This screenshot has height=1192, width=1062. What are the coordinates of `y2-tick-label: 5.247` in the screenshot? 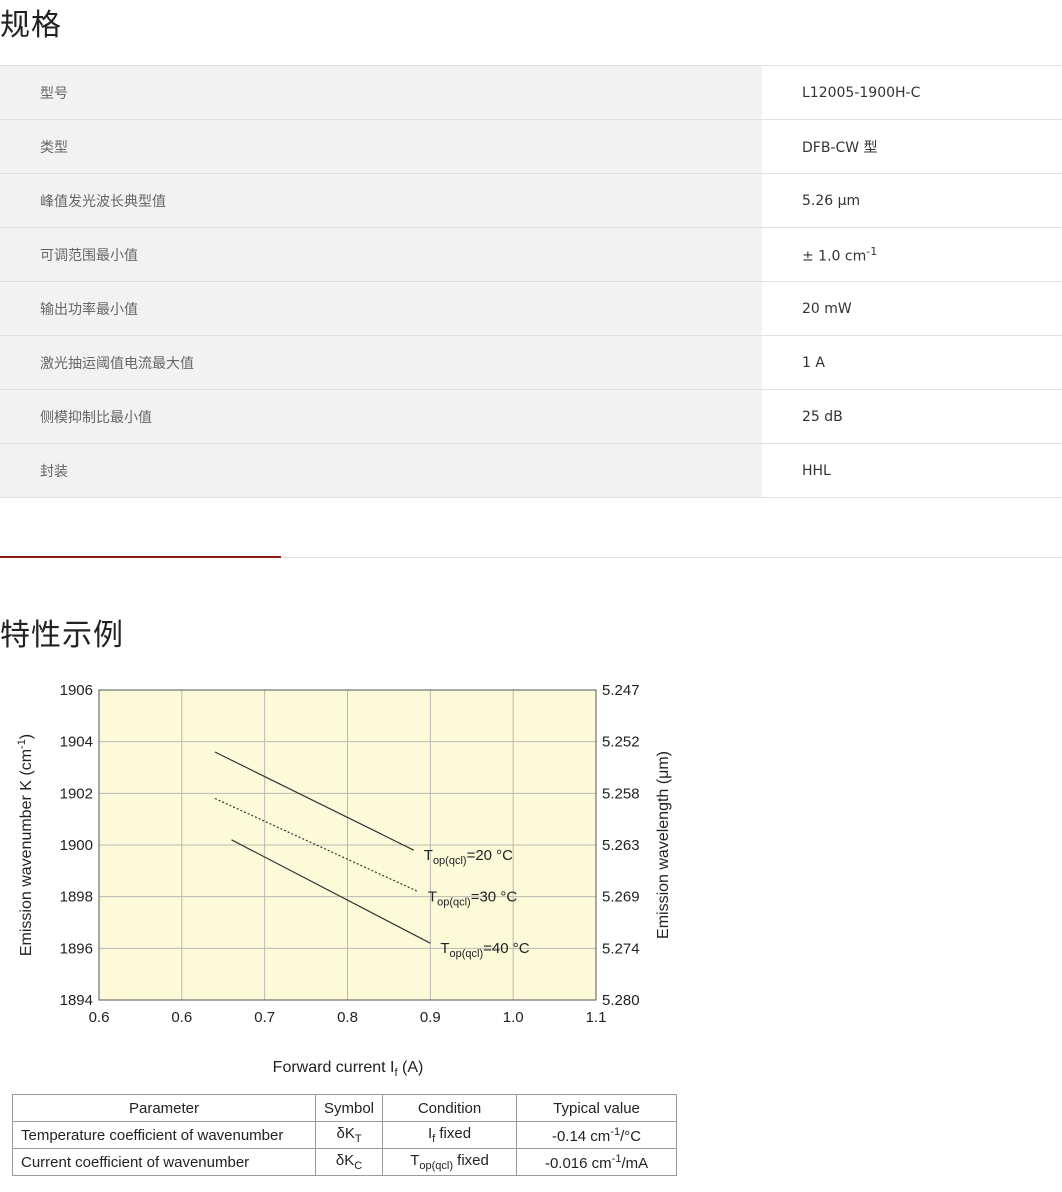 It's located at (621, 690).